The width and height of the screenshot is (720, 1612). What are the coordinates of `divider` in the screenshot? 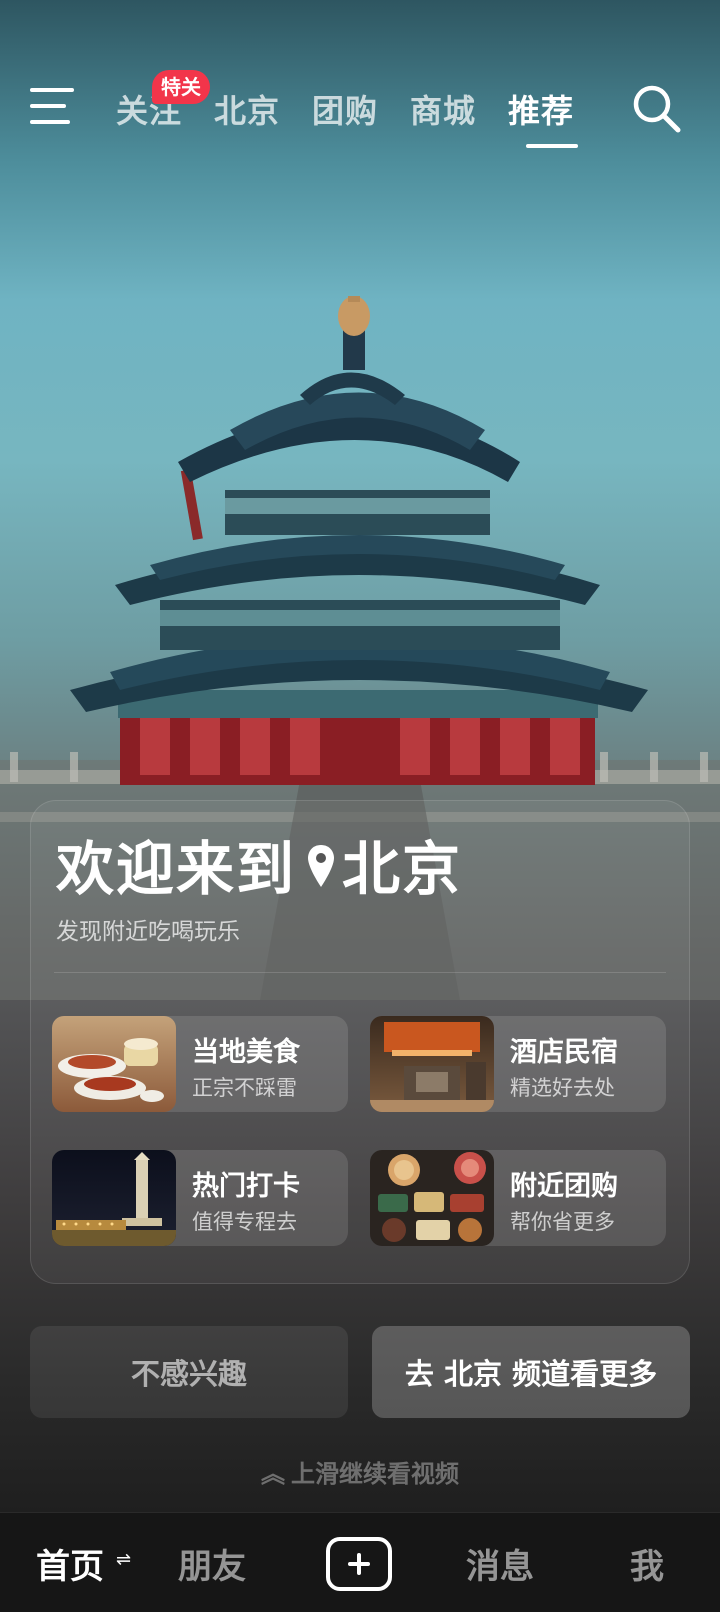 It's located at (360, 972).